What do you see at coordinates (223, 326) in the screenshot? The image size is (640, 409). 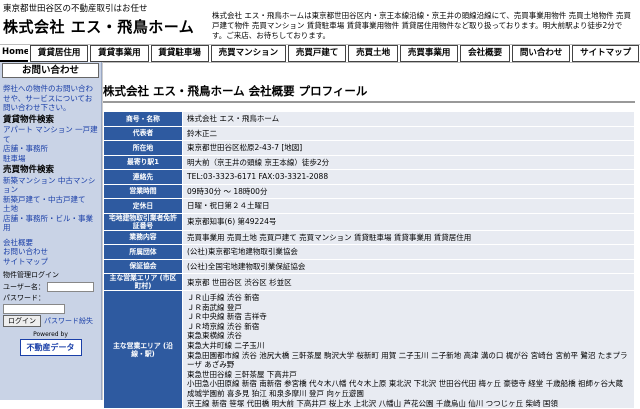 I see `railway-line-item: ＪＲ埼京線 渋谷 新宿` at bounding box center [223, 326].